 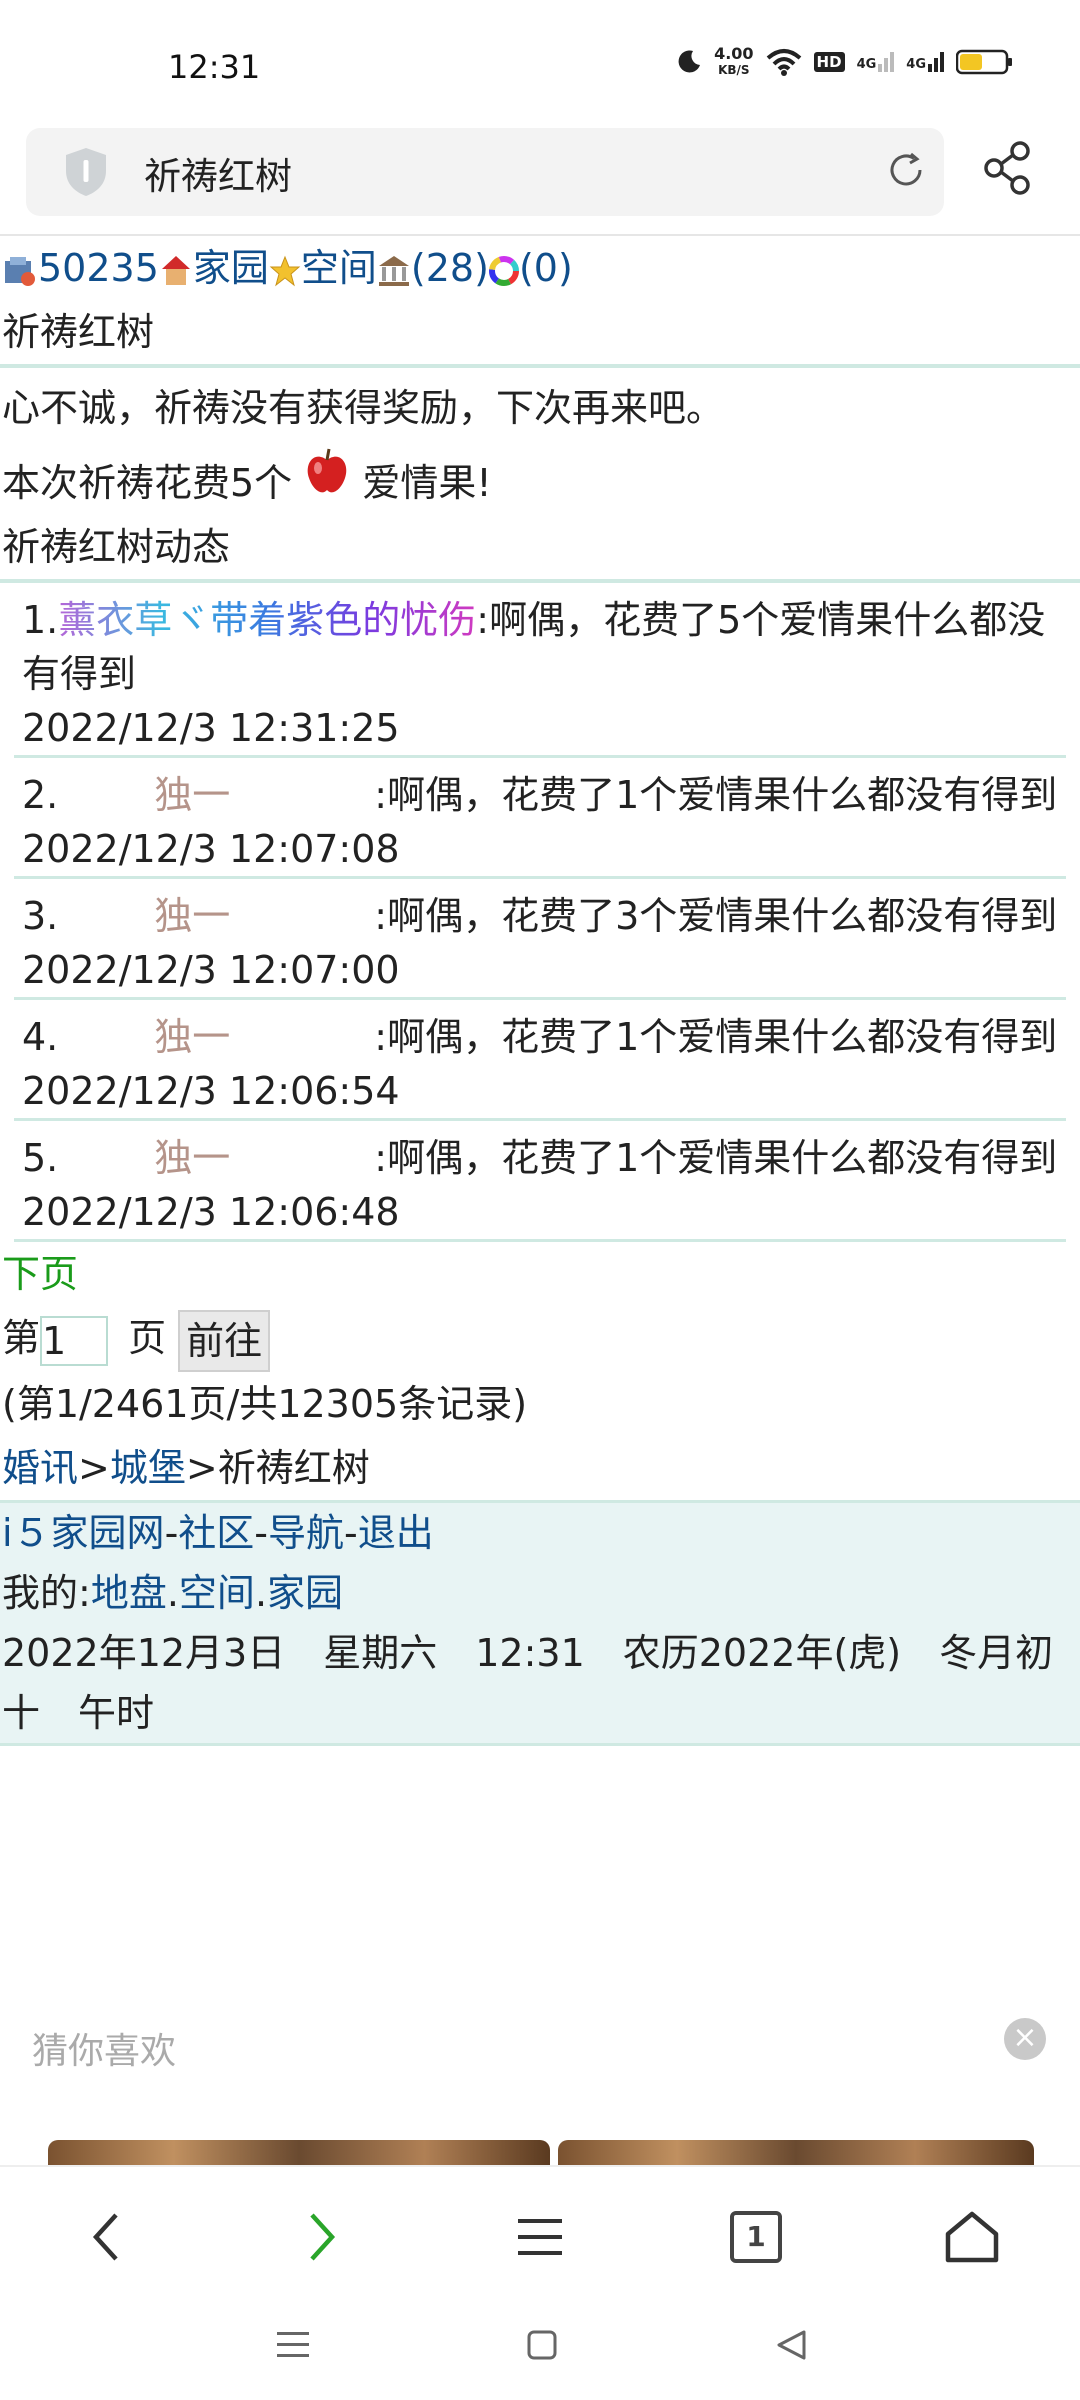 I want to click on navigation-link: 导航, so click(x=306, y=1533).